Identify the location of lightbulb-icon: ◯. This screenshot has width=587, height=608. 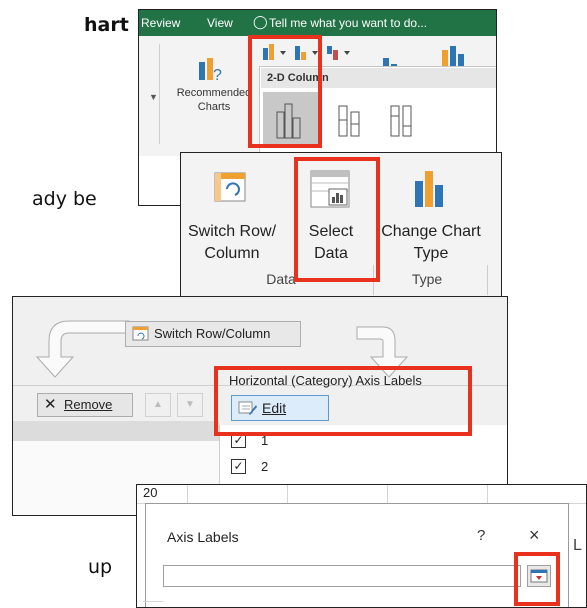
(260, 21).